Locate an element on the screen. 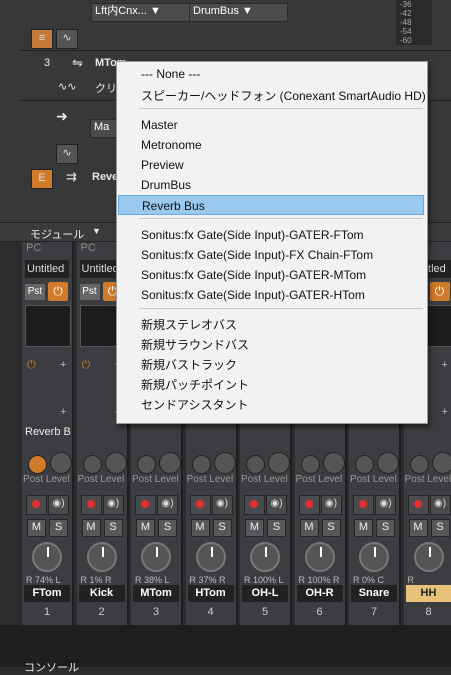 The image size is (451, 675). menu-item: スピーカー/ヘッドフォン (Conexant SmartAudio HD) is located at coordinates (271, 96).